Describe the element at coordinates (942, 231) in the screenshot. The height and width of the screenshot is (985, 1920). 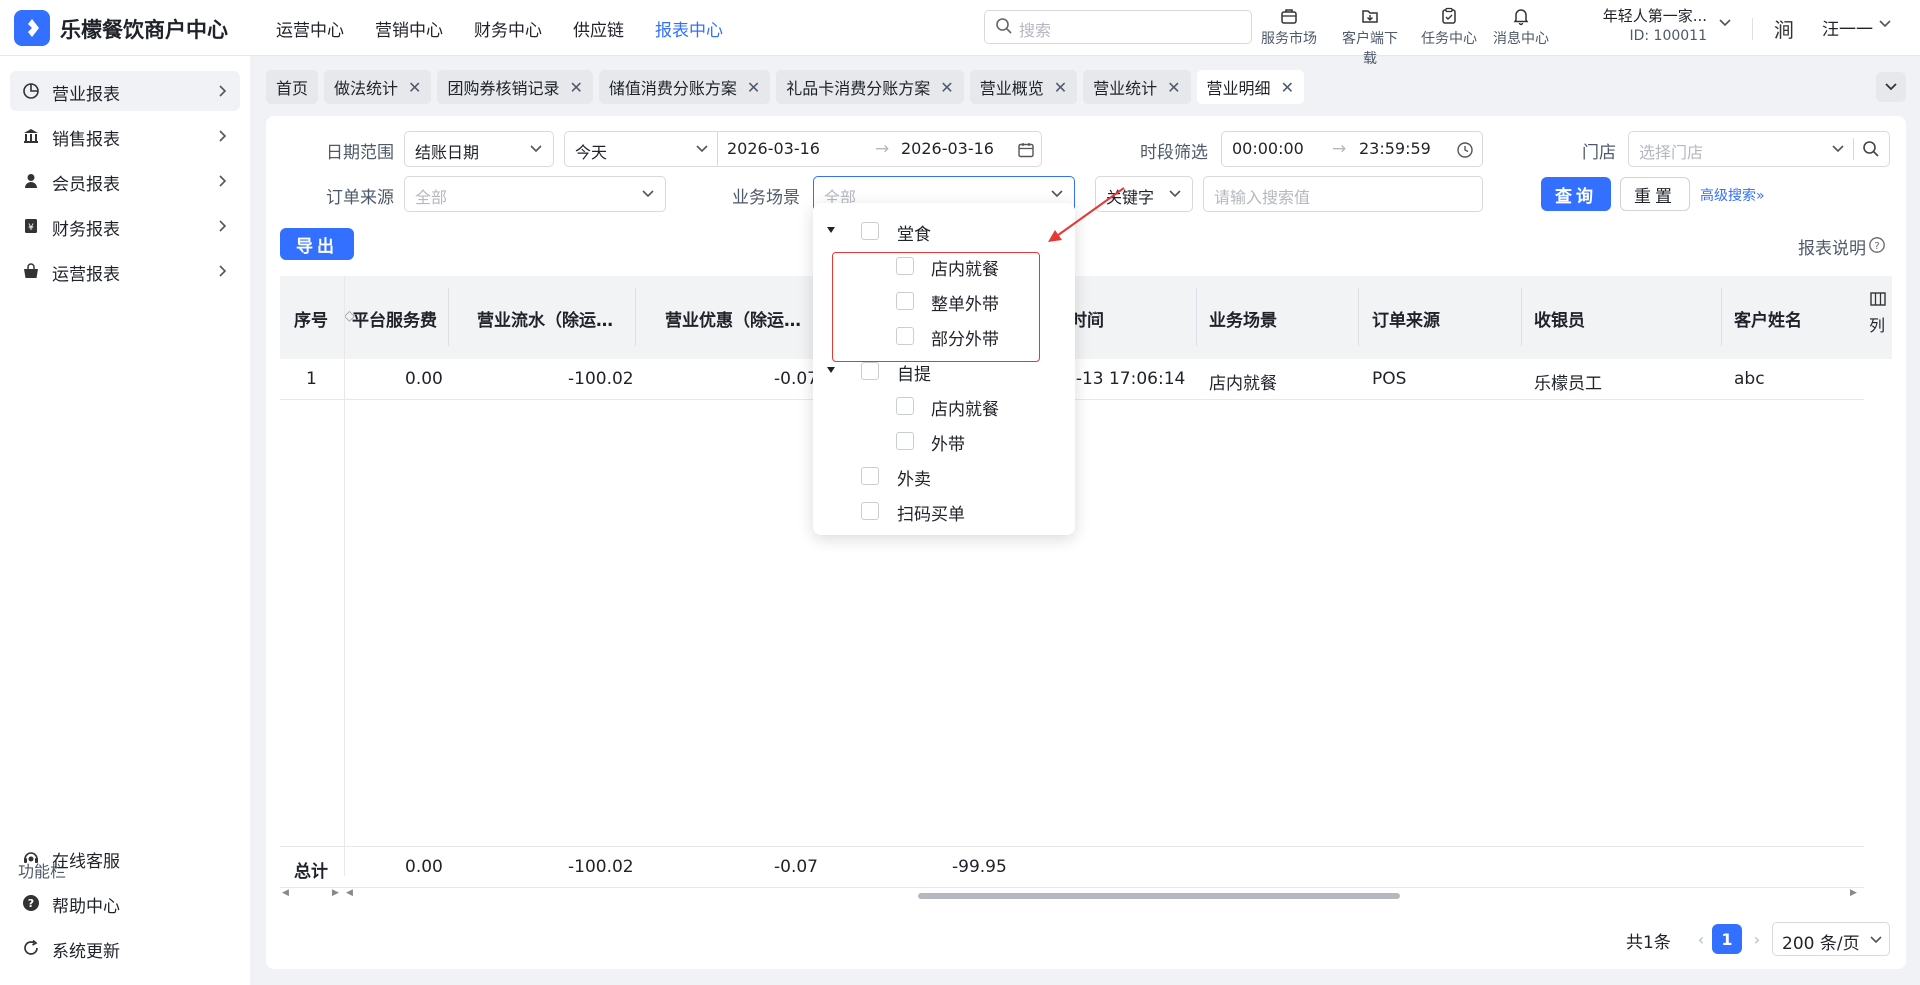
I see `tree-group-dine-in: 堂食` at that location.